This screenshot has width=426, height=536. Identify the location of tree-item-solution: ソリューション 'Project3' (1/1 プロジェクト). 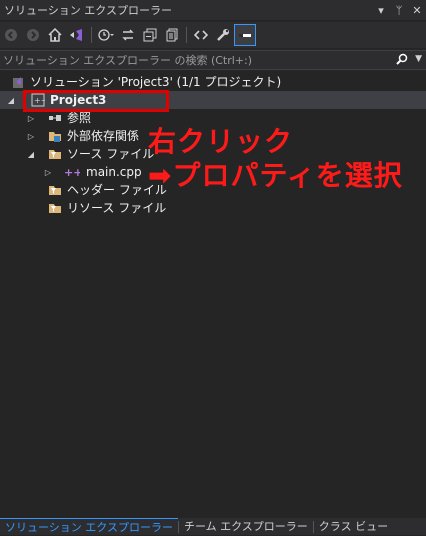
(213, 82).